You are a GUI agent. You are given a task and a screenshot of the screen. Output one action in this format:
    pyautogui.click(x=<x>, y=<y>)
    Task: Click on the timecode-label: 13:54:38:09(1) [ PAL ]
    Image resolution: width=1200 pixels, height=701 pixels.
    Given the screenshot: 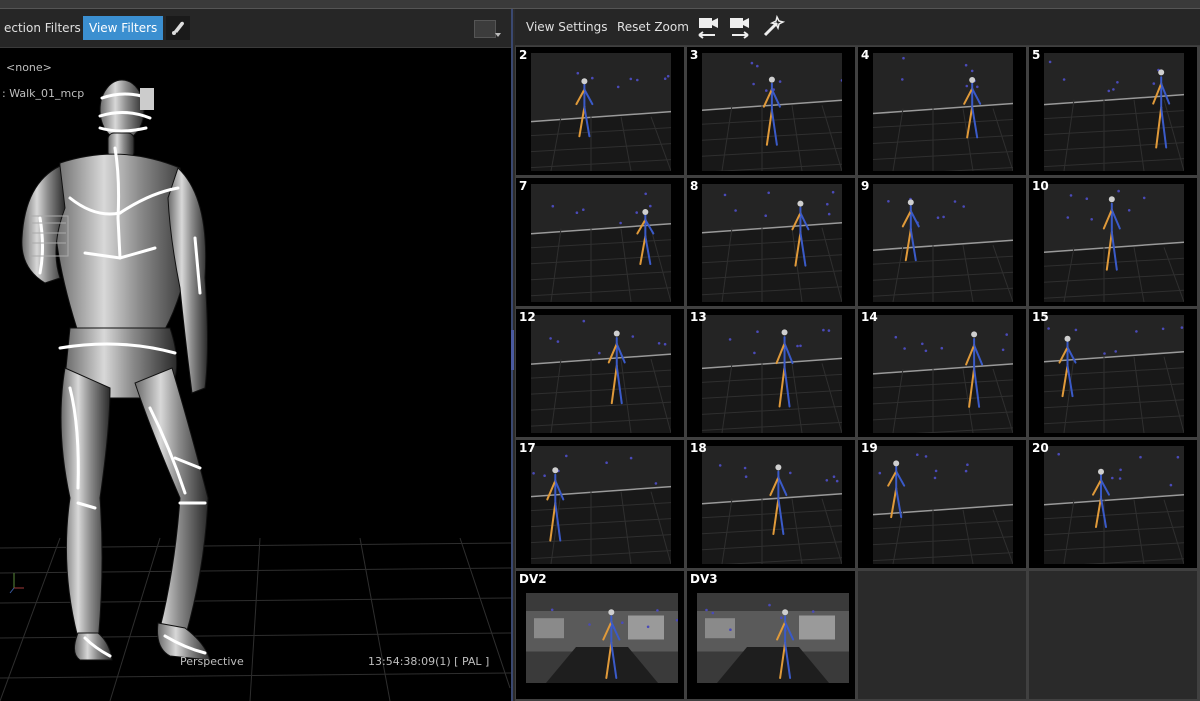 What is the action you would take?
    pyautogui.click(x=429, y=661)
    